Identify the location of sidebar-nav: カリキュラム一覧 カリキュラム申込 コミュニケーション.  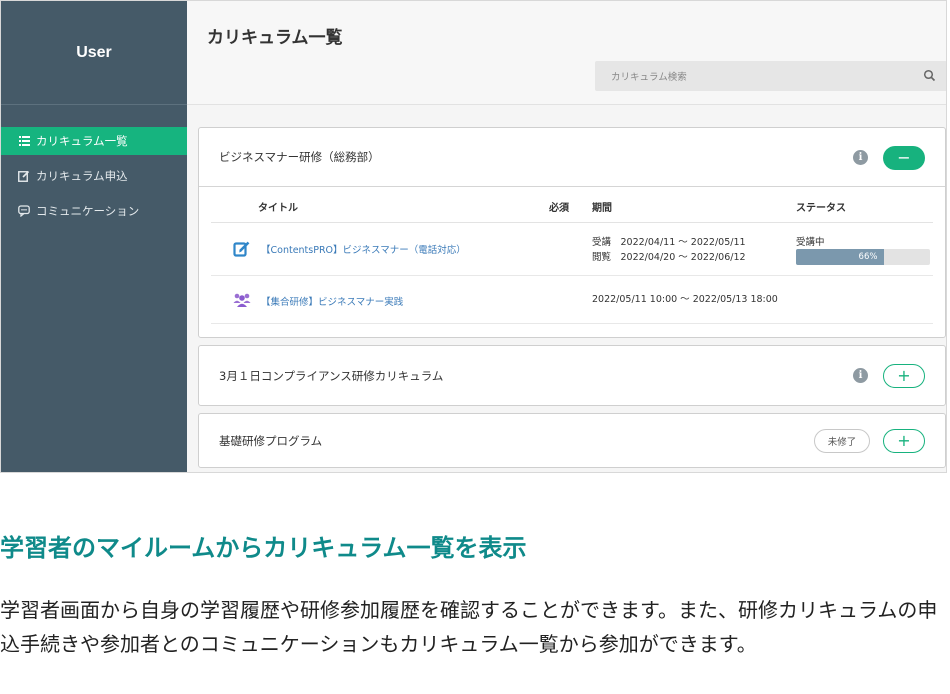
(94, 179).